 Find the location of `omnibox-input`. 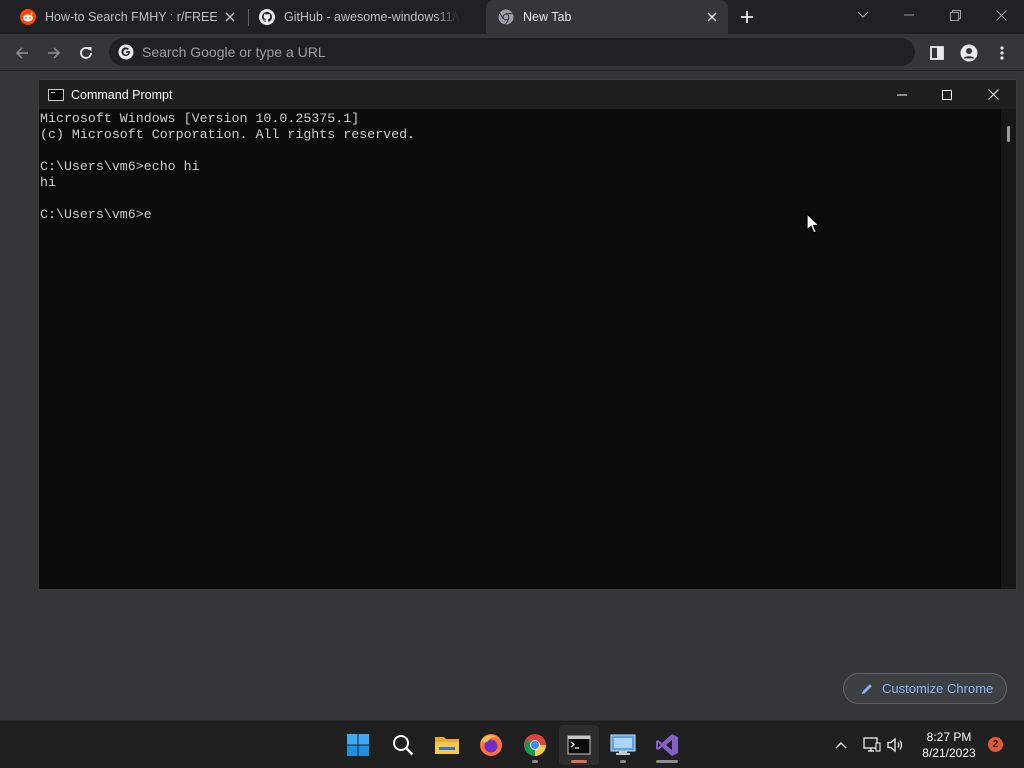

omnibox-input is located at coordinates (512, 52).